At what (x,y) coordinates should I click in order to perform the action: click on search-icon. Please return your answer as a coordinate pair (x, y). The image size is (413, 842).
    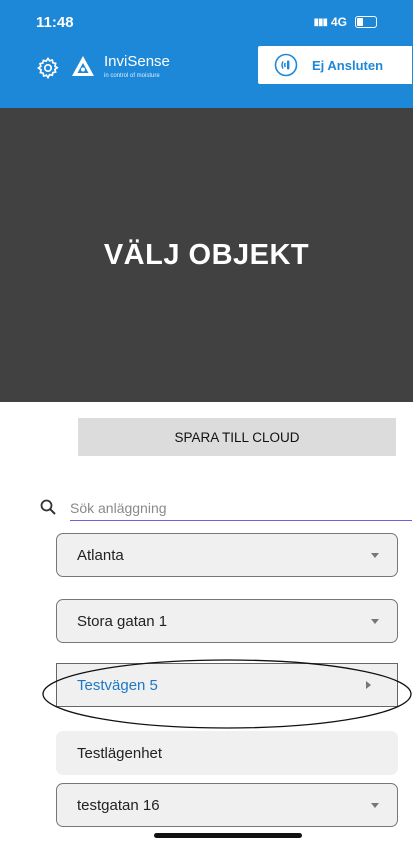
    Looking at the image, I should click on (48, 507).